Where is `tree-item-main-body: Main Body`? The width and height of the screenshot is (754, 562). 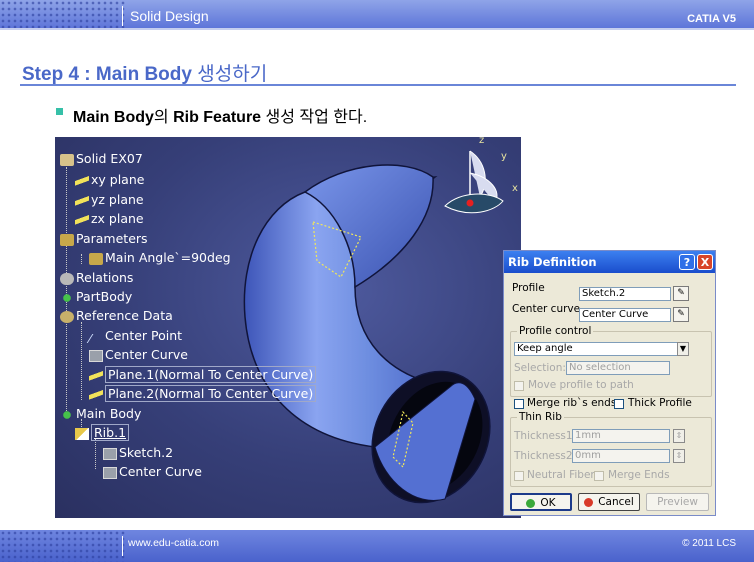
tree-item-main-body: Main Body is located at coordinates (100, 413).